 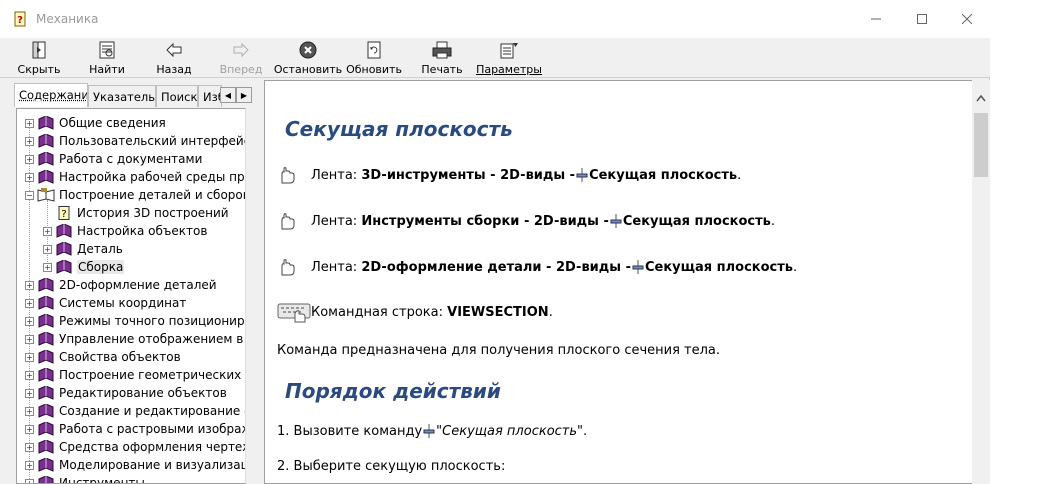 I want to click on tree-item-label: Создание и редактирование слоев, so click(x=152, y=411).